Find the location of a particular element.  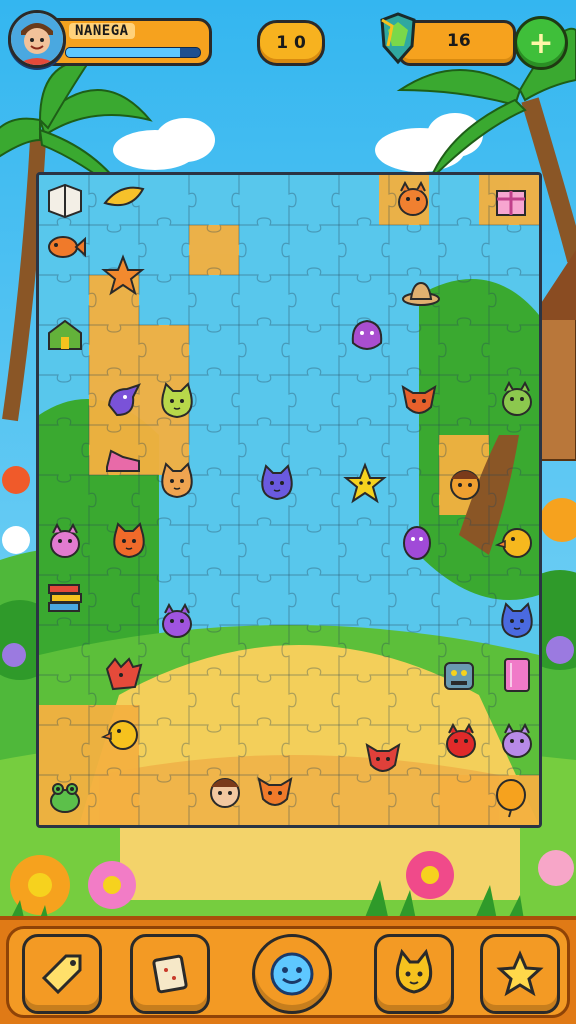

piece-violet-creature is located at coordinates (177, 621).